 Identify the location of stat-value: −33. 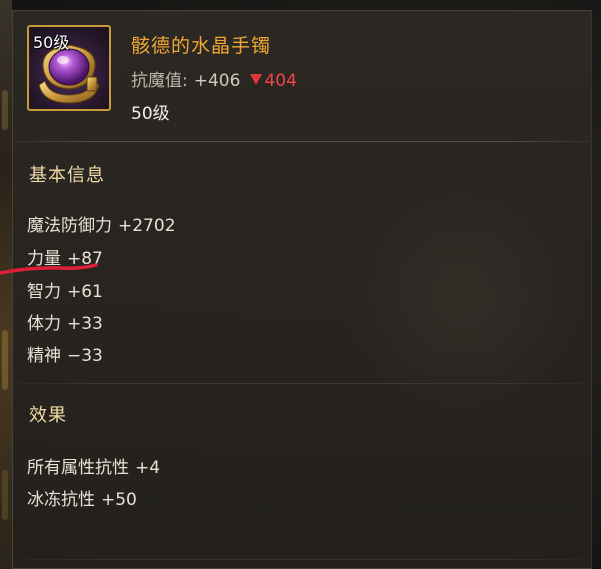
(85, 356).